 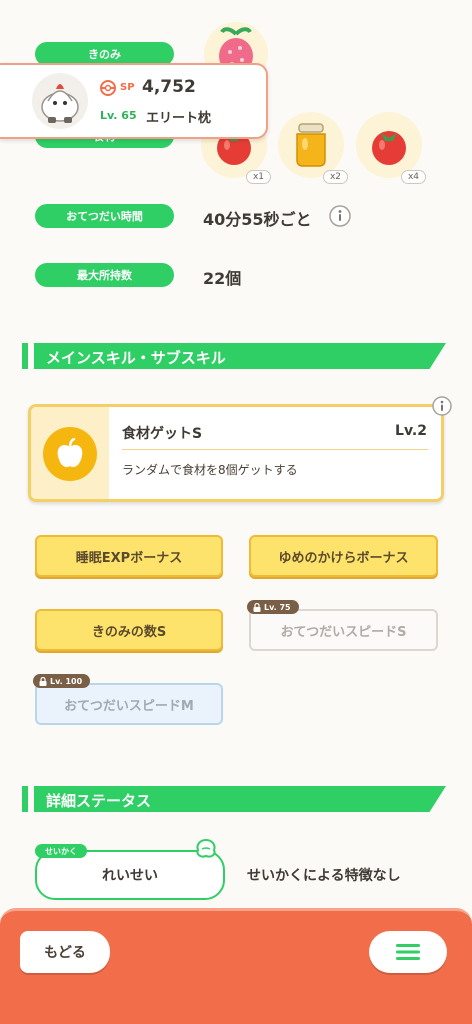 What do you see at coordinates (61, 851) in the screenshot?
I see `nature-tag: せいかく` at bounding box center [61, 851].